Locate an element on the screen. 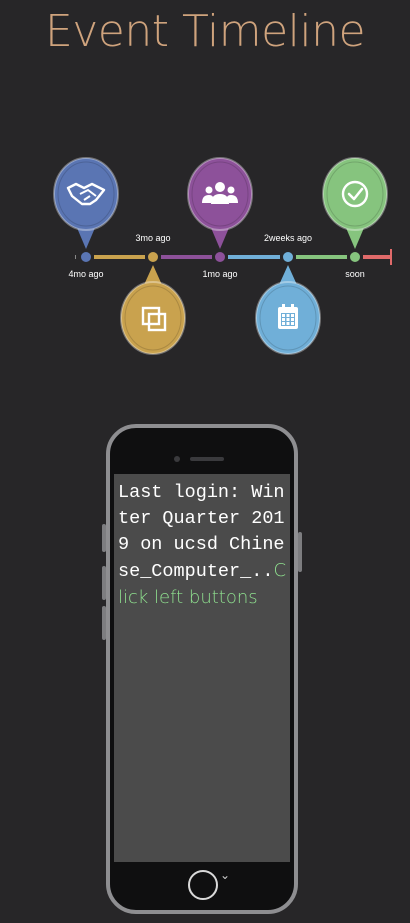 The width and height of the screenshot is (410, 923). timeline-event-label: 1mo ago is located at coordinates (220, 274).